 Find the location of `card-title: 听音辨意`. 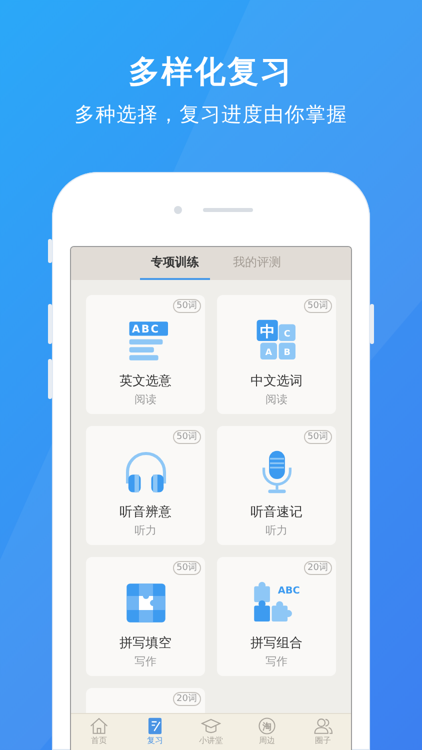

card-title: 听音辨意 is located at coordinates (146, 512).